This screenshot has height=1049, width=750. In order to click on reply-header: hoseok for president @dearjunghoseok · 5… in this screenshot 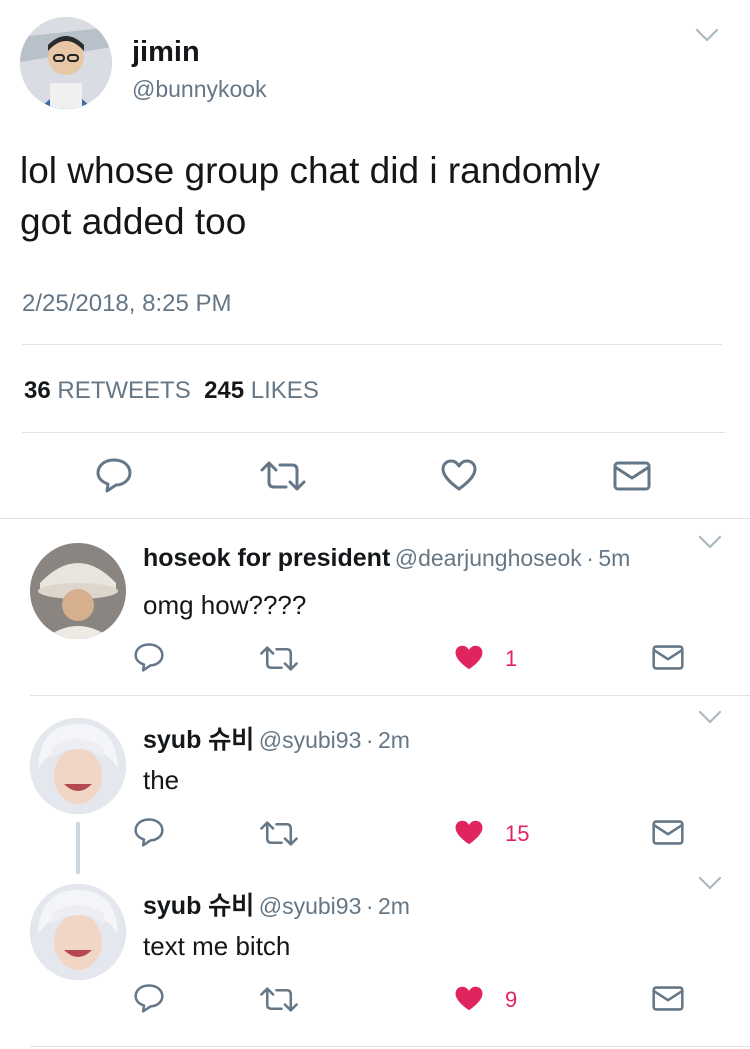, I will do `click(386, 558)`.